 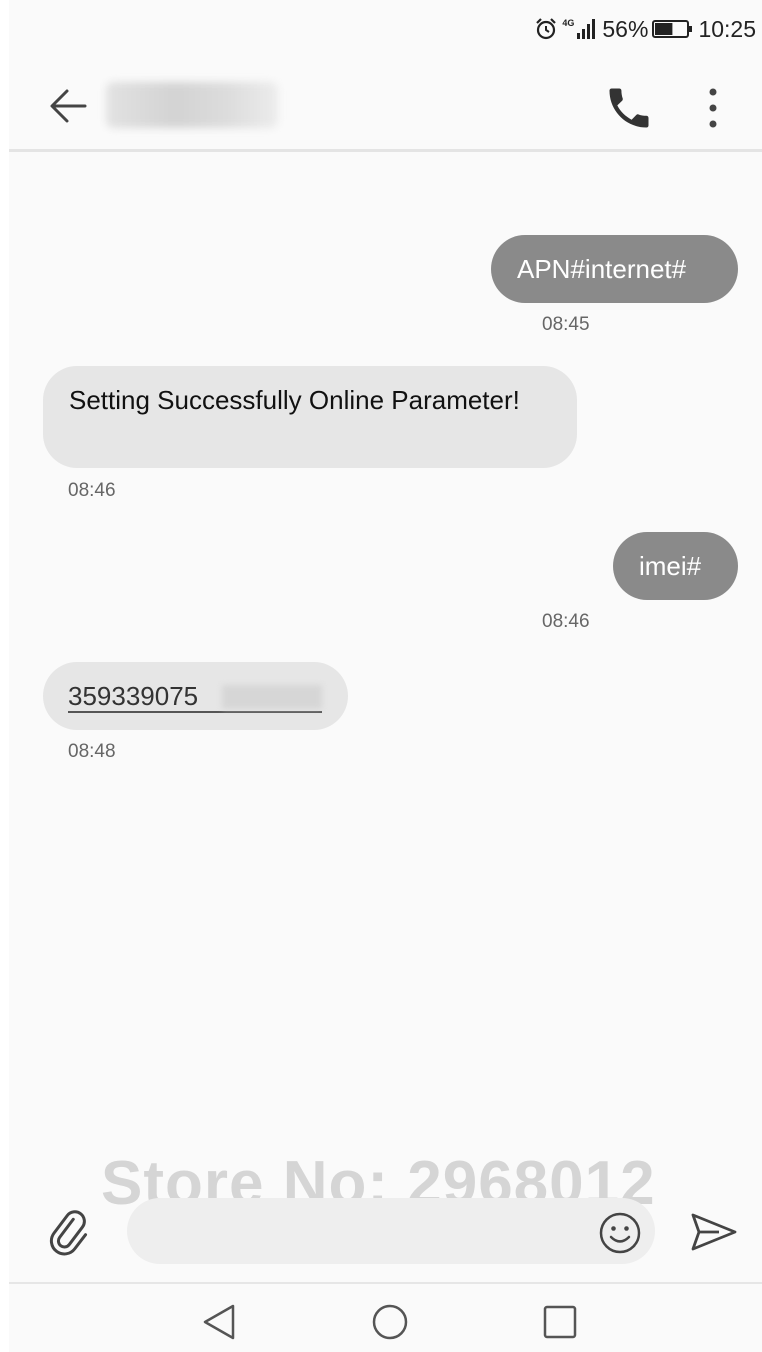 I want to click on conversation-header, so click(x=385, y=105).